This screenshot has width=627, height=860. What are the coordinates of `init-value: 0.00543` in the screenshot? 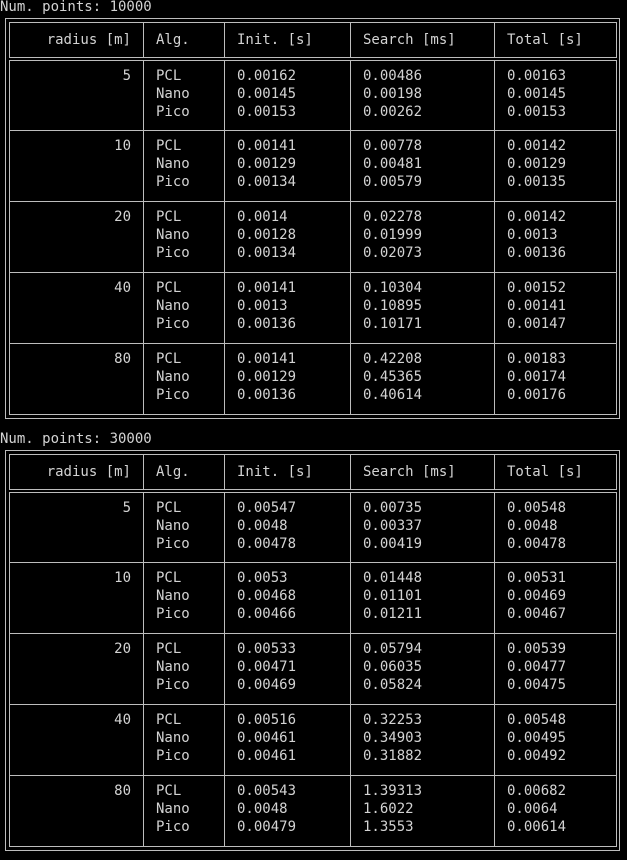 It's located at (267, 790).